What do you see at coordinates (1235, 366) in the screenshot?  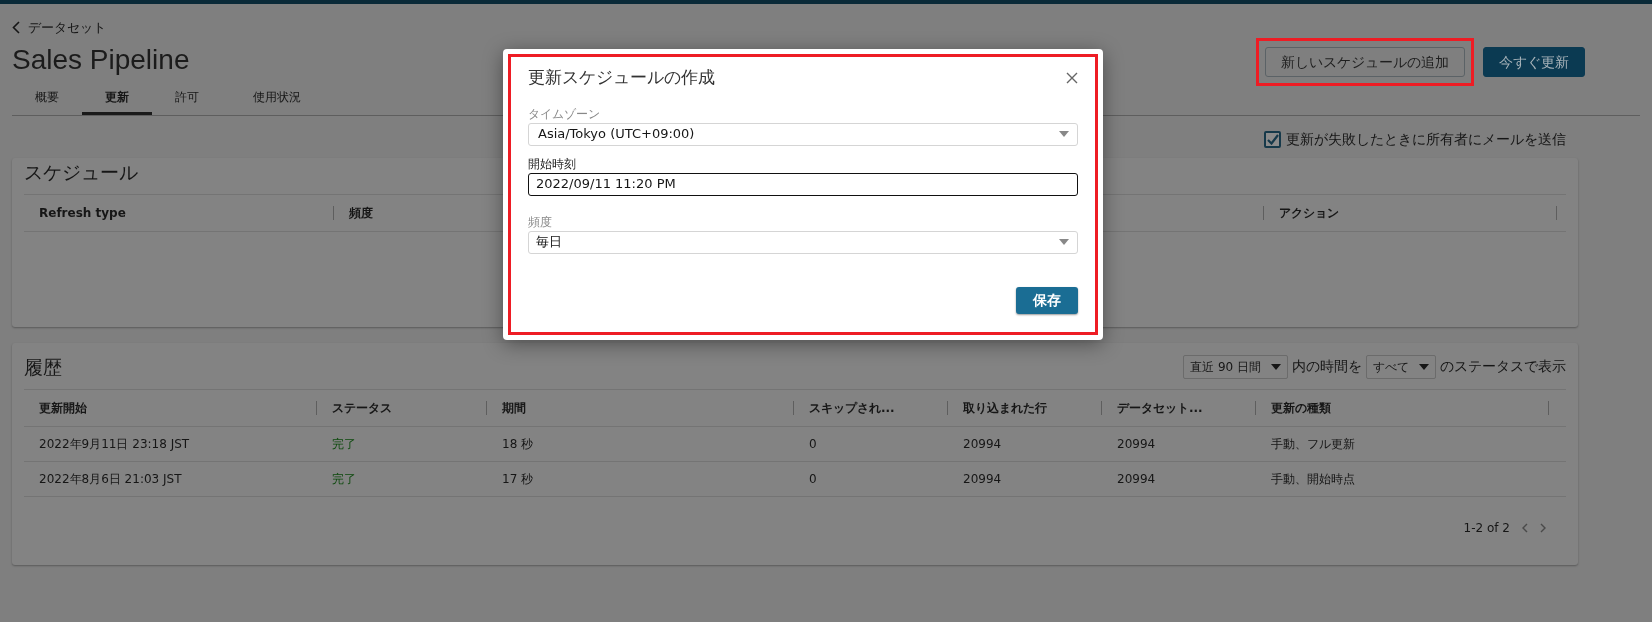 I see `period-dropdown: 直近 90 日間` at bounding box center [1235, 366].